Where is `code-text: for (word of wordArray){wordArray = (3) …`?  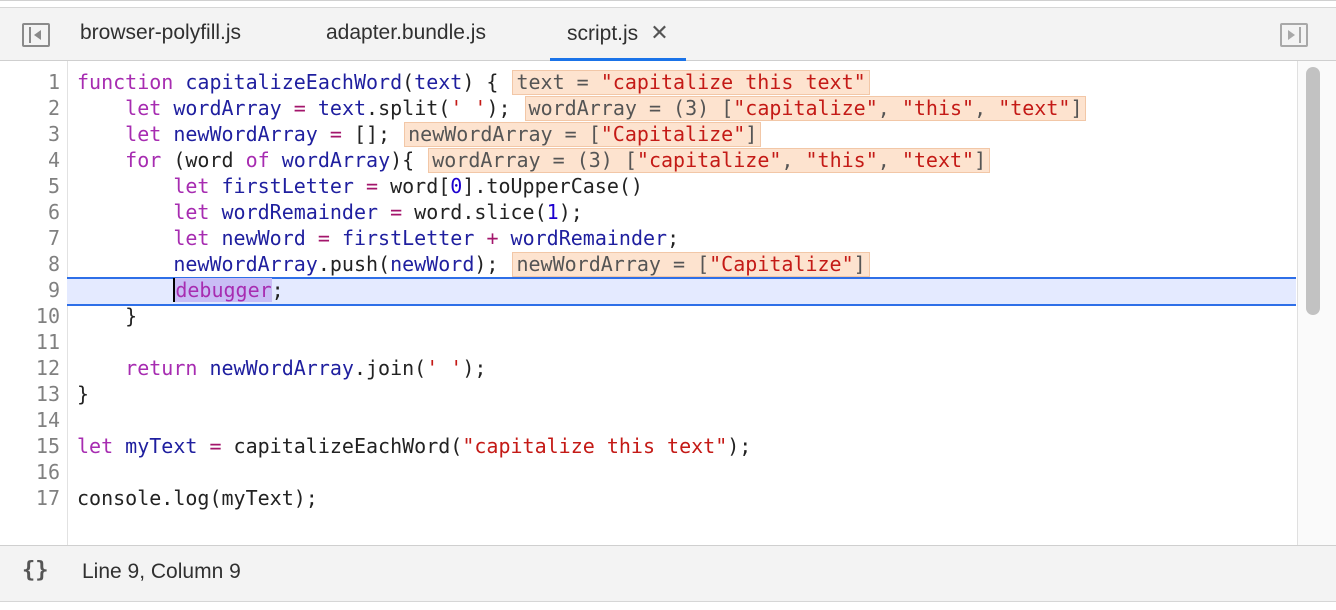 code-text: for (word of wordArray){wordArray = (3) … is located at coordinates (534, 160).